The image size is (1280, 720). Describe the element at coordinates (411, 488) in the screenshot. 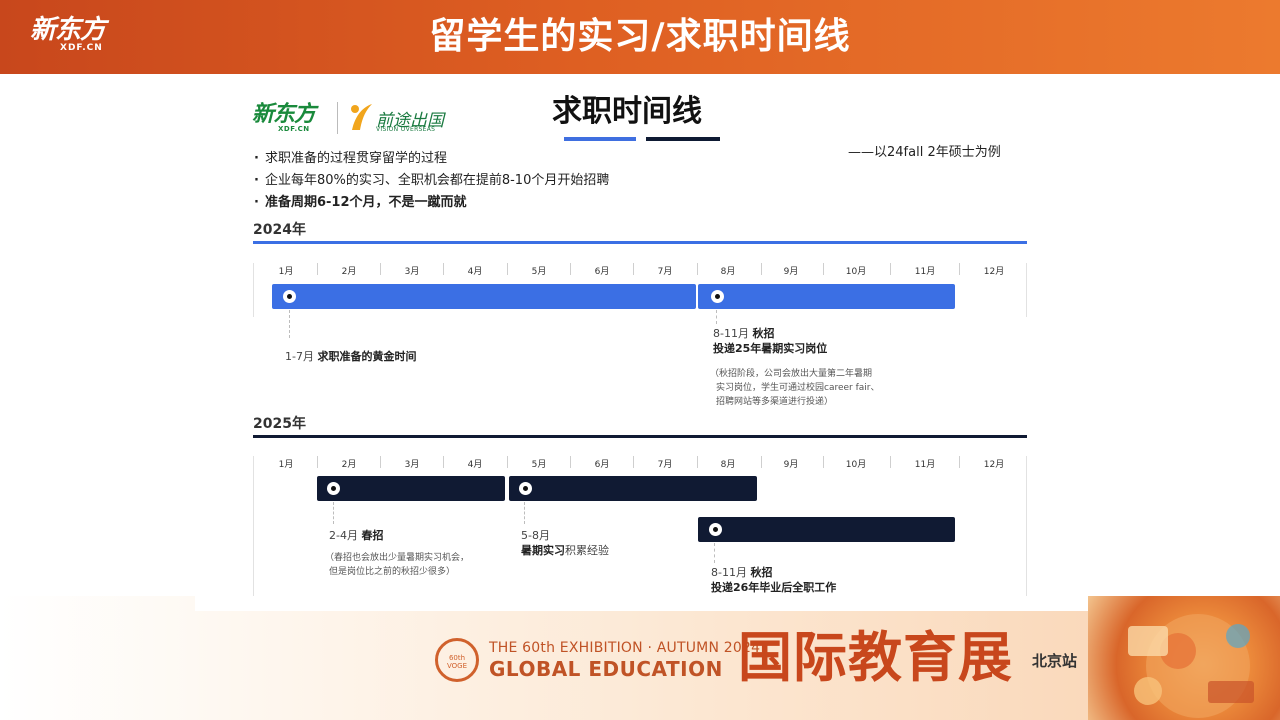

I see `timeline-bar-2025-spring` at that location.